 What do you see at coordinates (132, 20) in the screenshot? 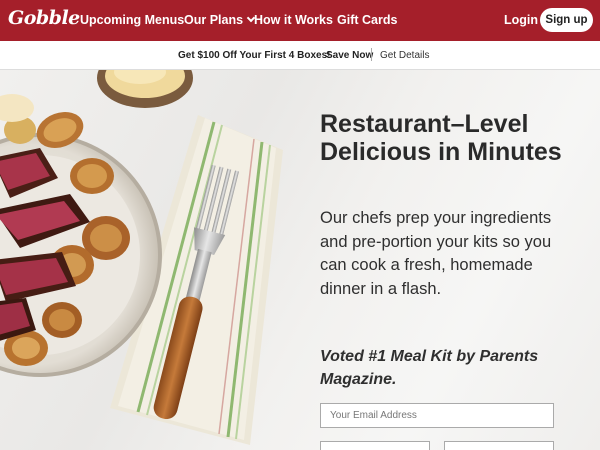
I see `nav-upcoming-menus: Upcoming Menus` at bounding box center [132, 20].